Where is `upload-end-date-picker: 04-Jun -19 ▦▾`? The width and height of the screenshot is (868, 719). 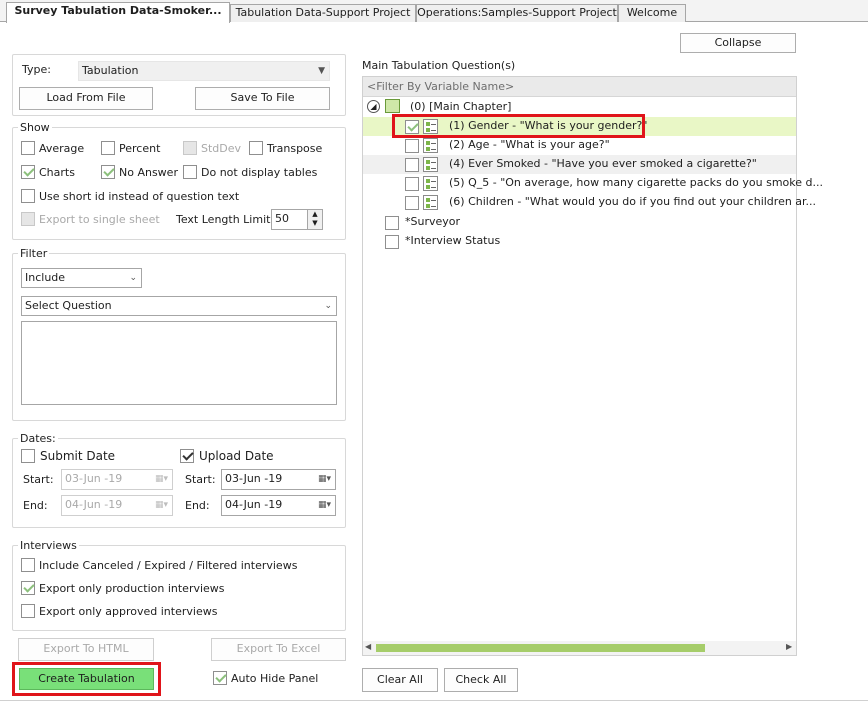 upload-end-date-picker: 04-Jun -19 ▦▾ is located at coordinates (278, 505).